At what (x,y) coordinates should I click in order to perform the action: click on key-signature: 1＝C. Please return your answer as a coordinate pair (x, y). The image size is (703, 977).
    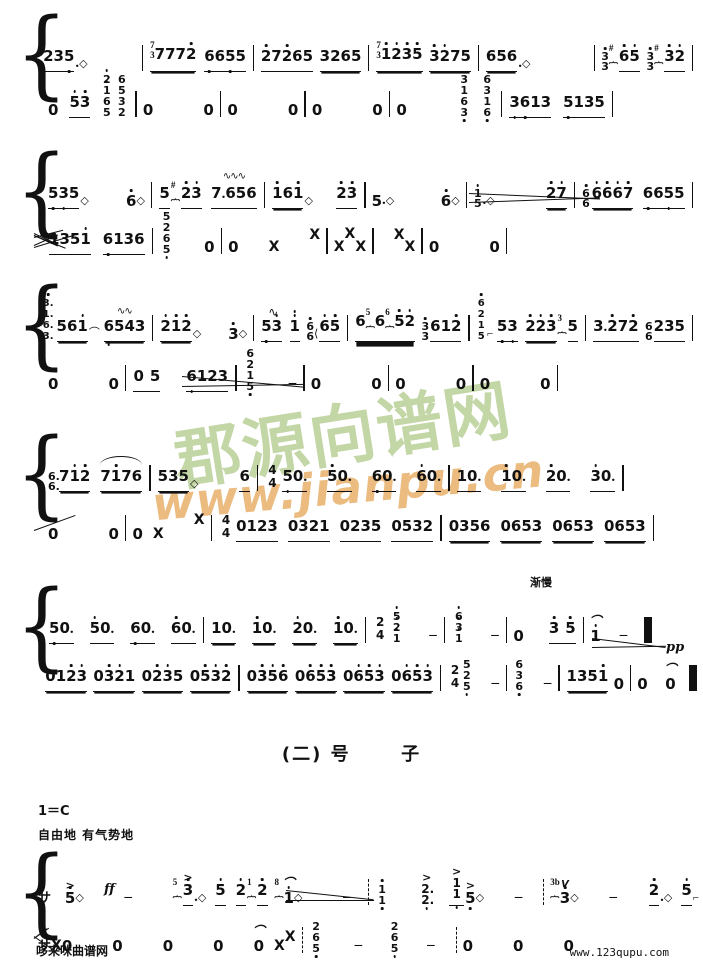
    Looking at the image, I should click on (54, 811).